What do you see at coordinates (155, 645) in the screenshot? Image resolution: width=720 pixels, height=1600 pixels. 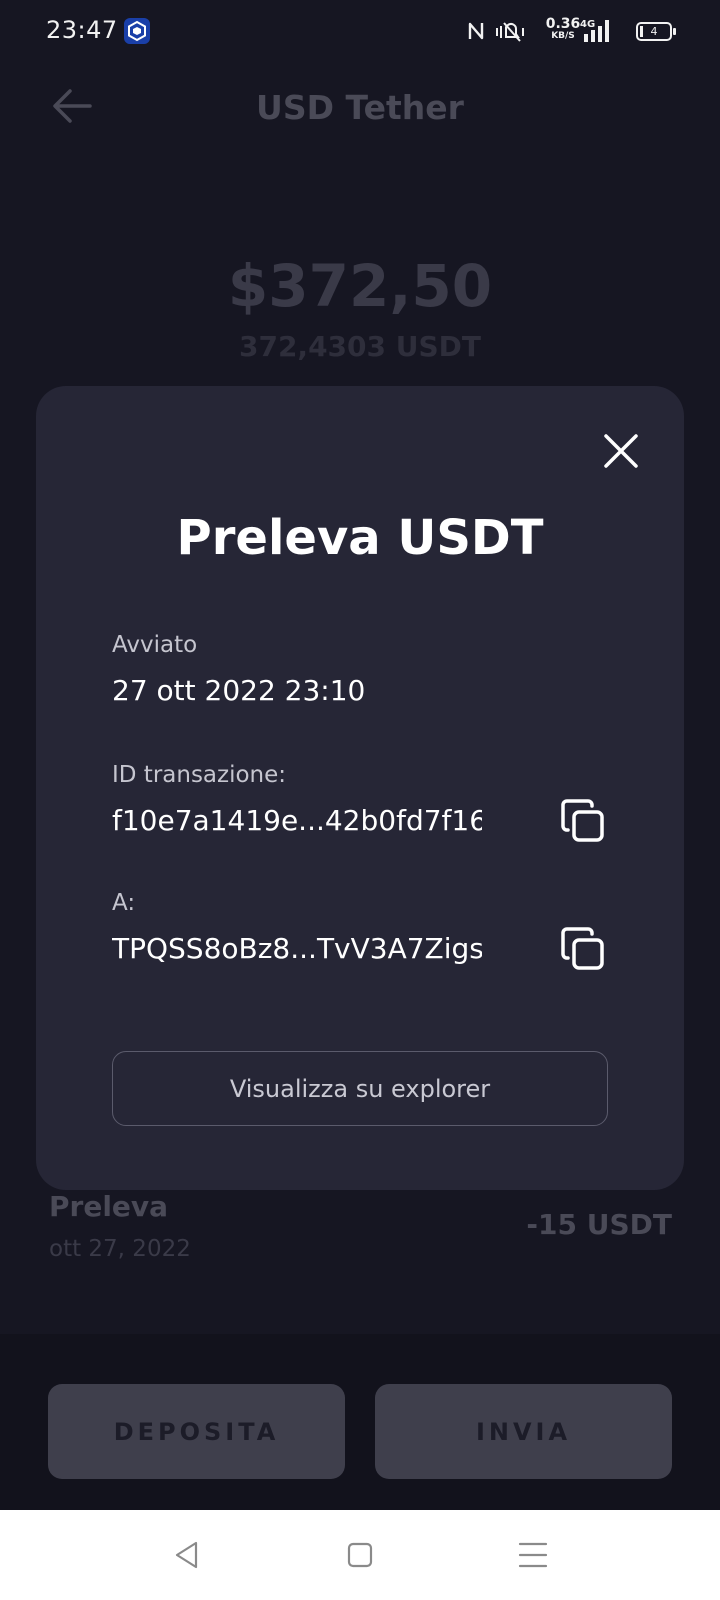 I see `started-label: Avviato` at bounding box center [155, 645].